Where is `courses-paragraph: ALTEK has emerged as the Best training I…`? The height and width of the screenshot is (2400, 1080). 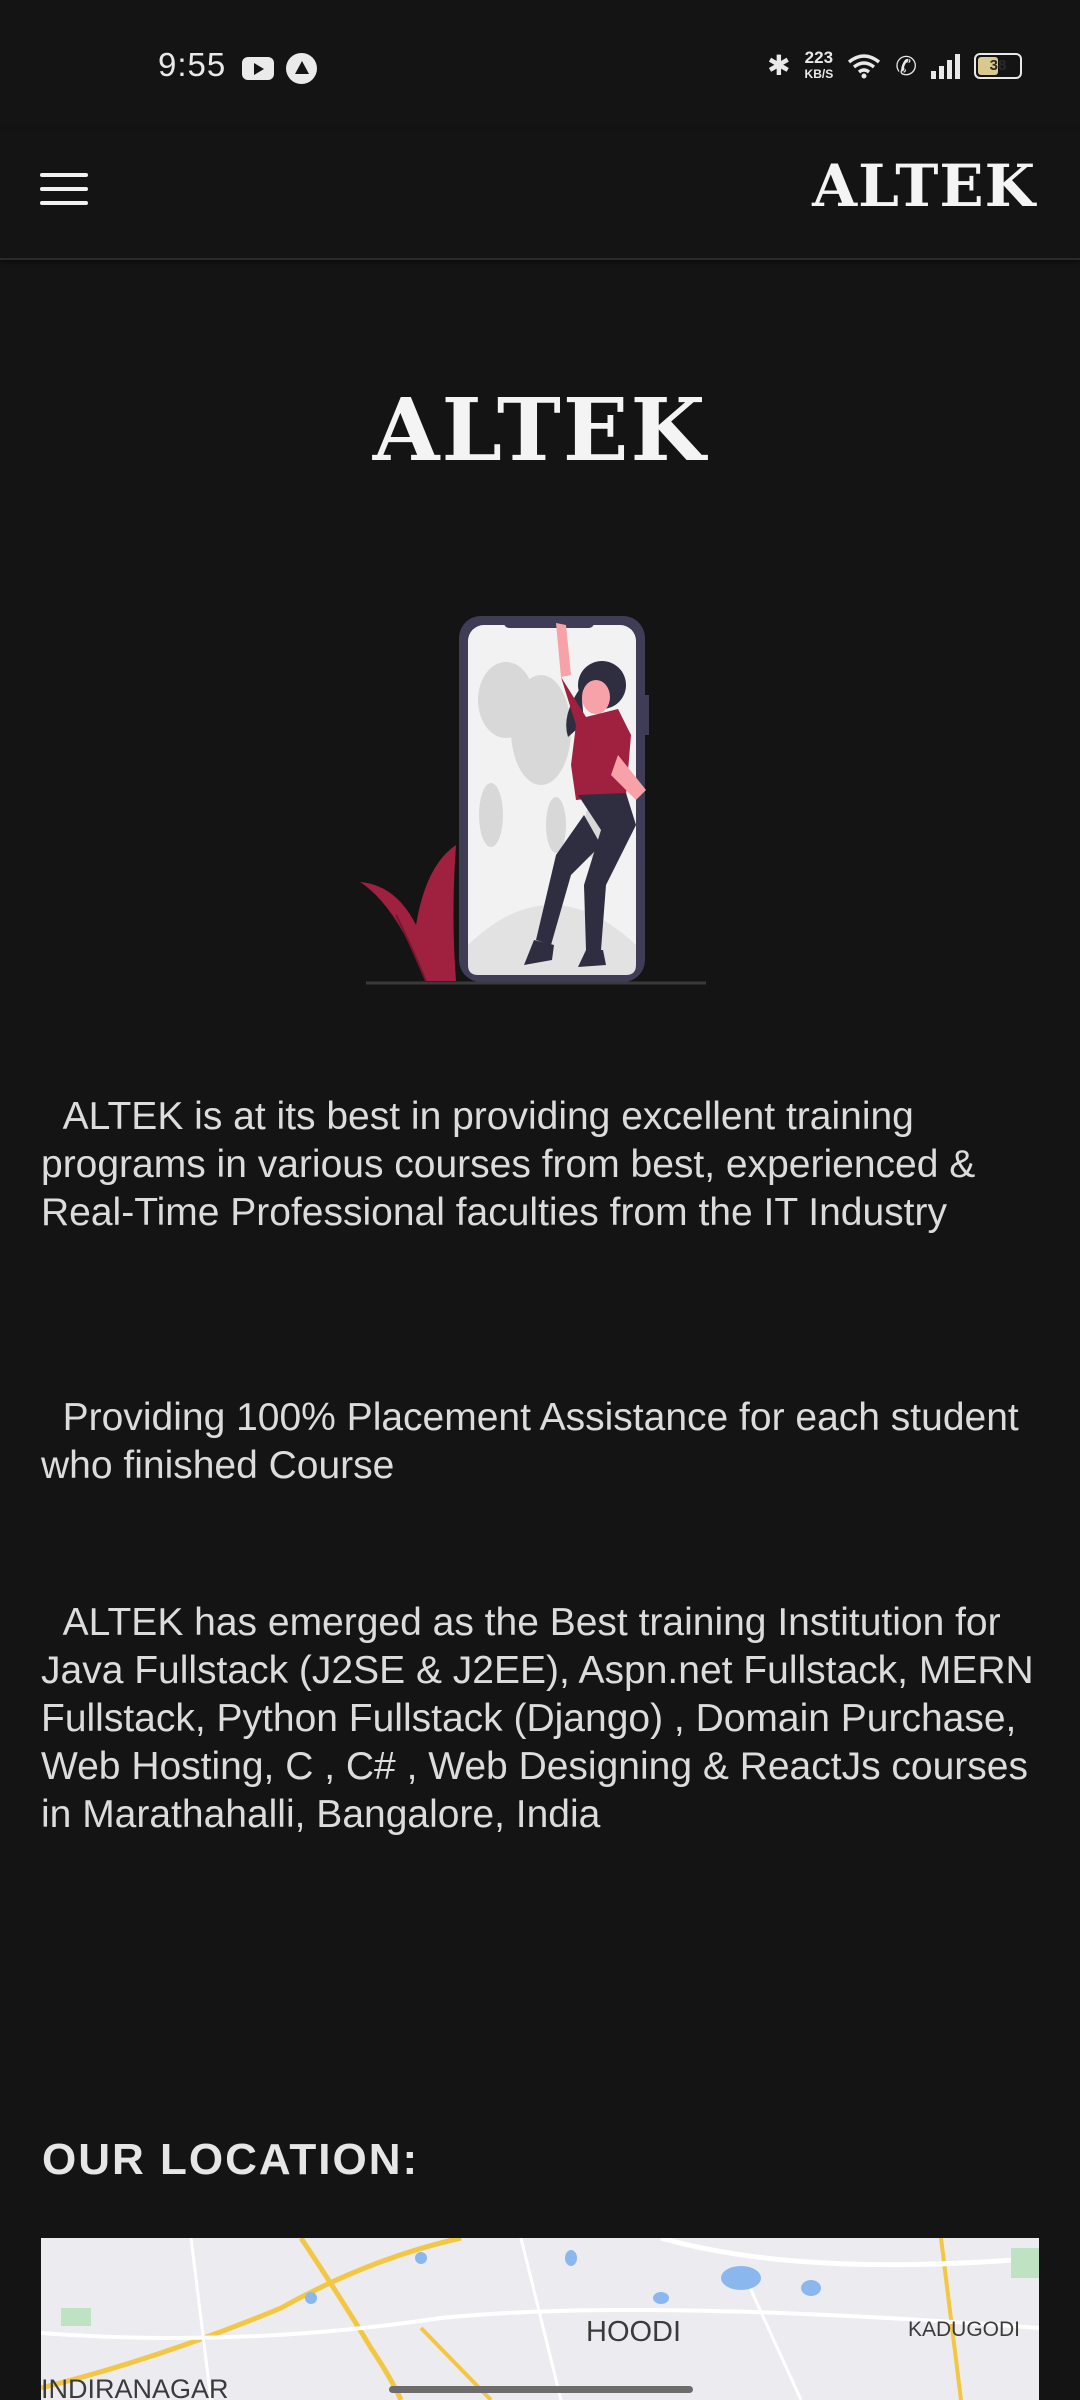
courses-paragraph: ALTEK has emerged as the Best training I… is located at coordinates (543, 1718).